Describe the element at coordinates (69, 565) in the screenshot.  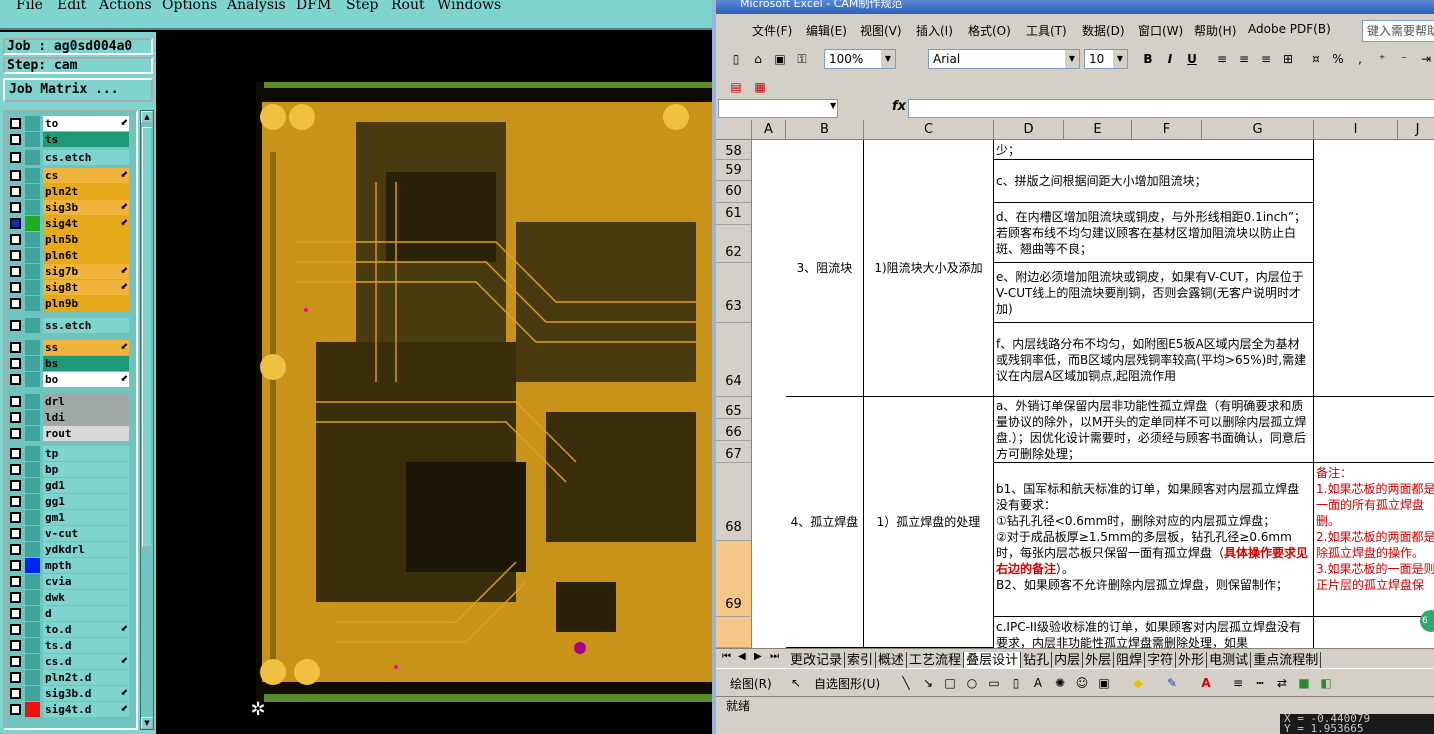
I see `layer-row: mpth` at that location.